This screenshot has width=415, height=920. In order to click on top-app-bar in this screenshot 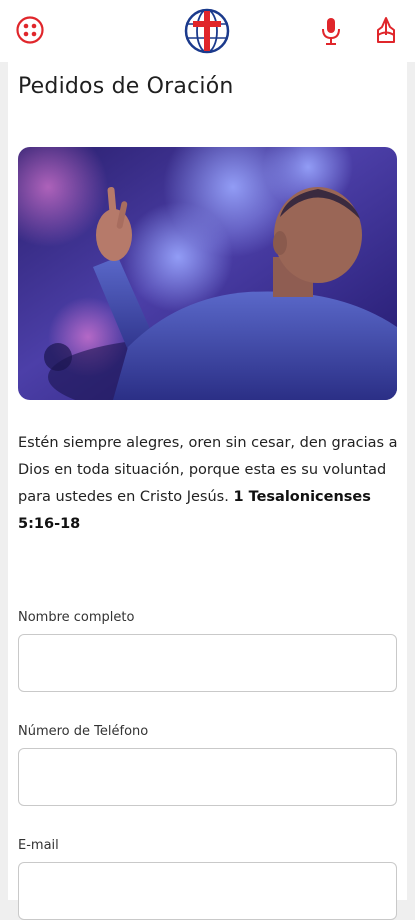, I will do `click(207, 31)`.